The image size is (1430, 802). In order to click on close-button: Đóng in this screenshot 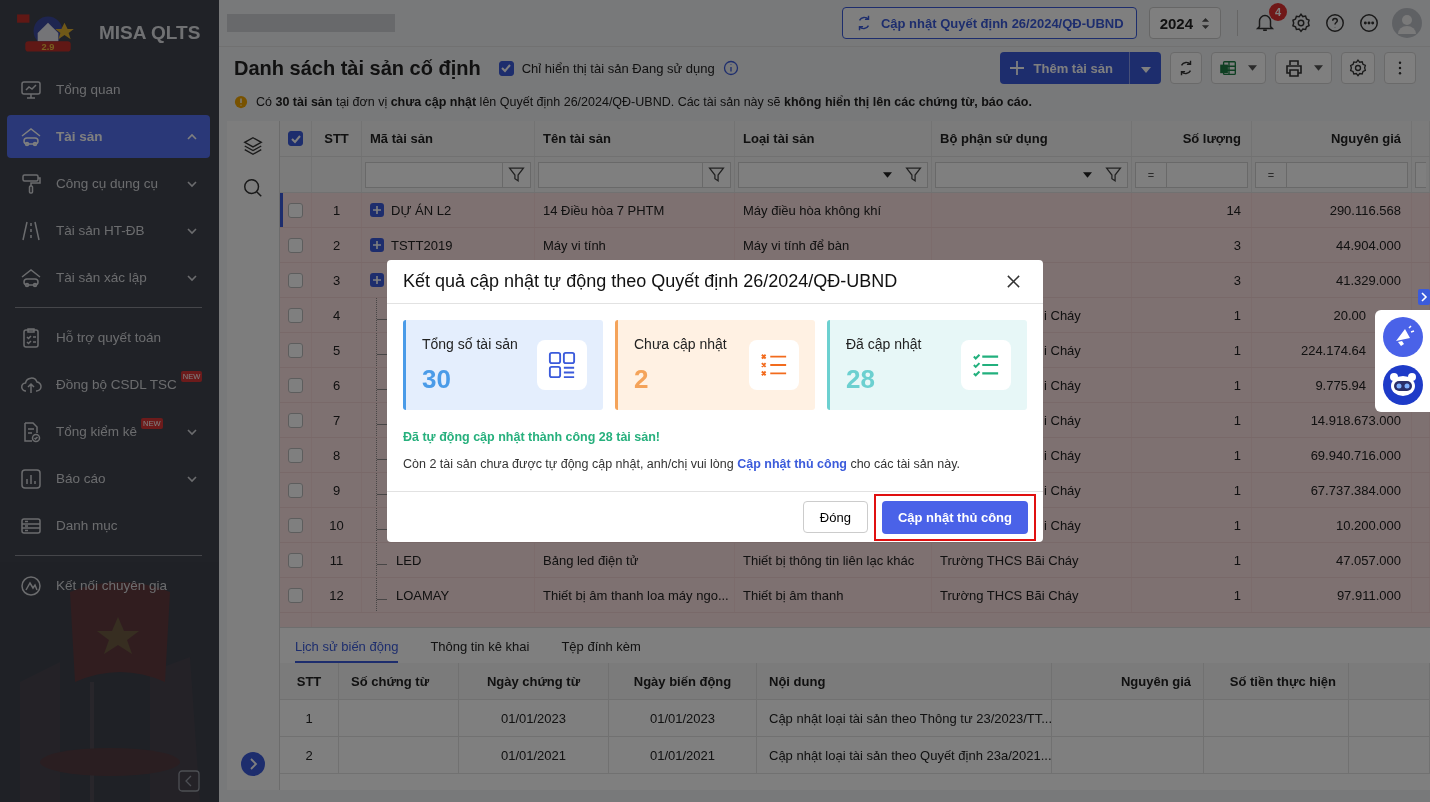, I will do `click(835, 517)`.